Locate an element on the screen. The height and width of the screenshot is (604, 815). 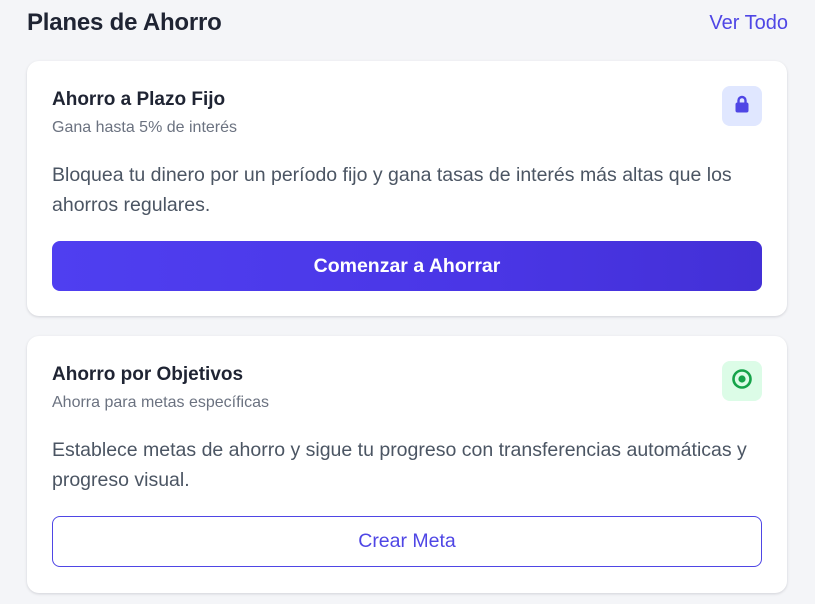
section-header: Planes de Ahorro Ver Todo is located at coordinates (407, 23).